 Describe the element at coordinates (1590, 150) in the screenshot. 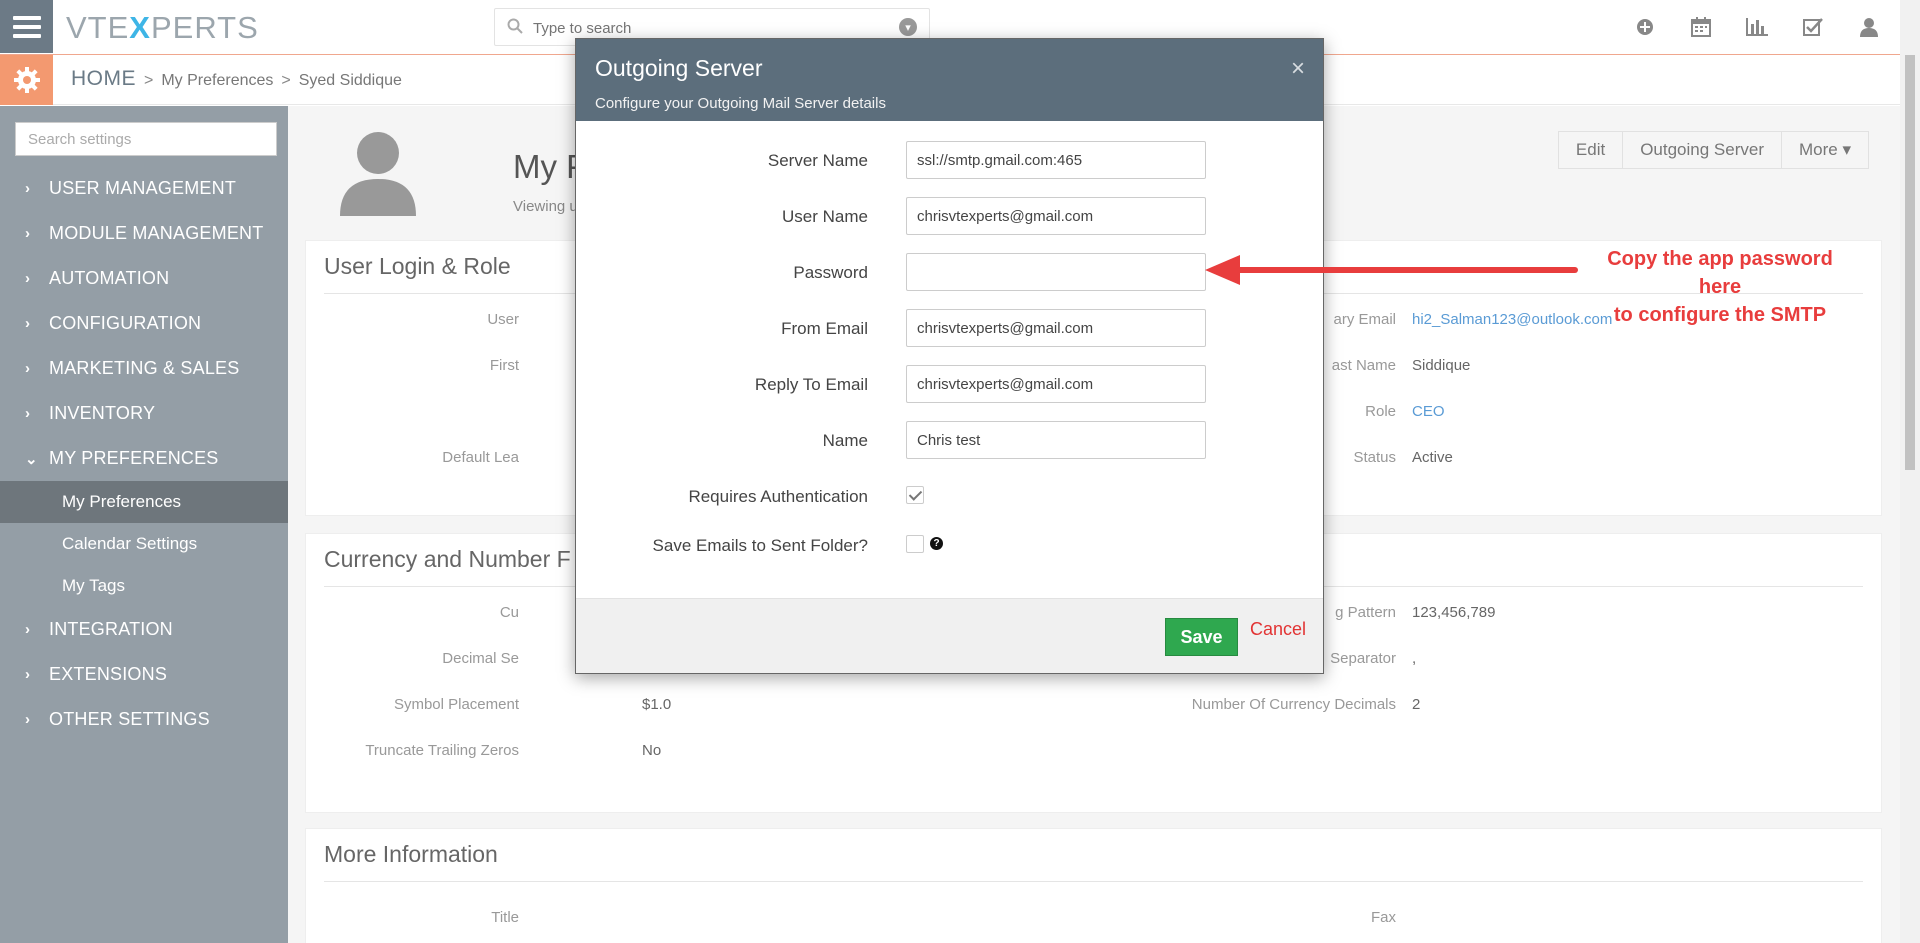

I see `edit-button: Edit` at that location.